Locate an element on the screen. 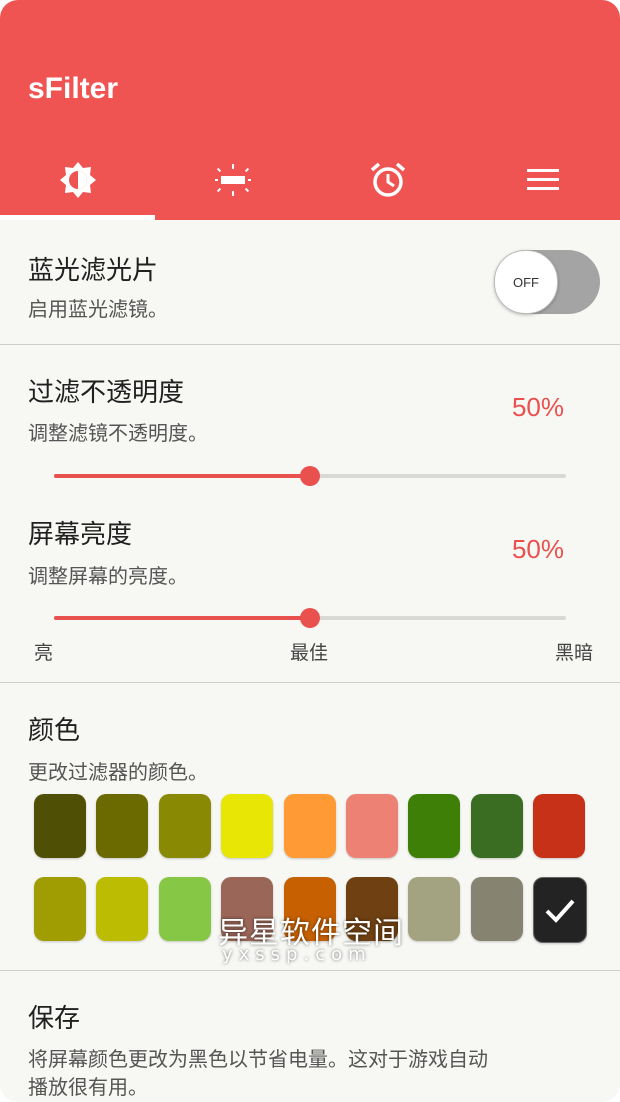 The height and width of the screenshot is (1102, 620). scale-label-optimal: 最佳 is located at coordinates (309, 653).